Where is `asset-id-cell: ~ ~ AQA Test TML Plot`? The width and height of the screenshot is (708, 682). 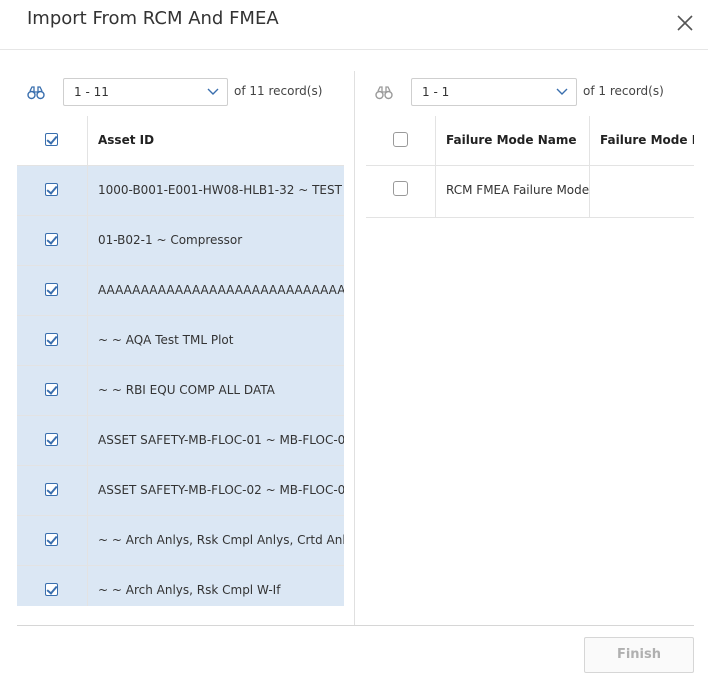
asset-id-cell: ~ ~ AQA Test TML Plot is located at coordinates (216, 341).